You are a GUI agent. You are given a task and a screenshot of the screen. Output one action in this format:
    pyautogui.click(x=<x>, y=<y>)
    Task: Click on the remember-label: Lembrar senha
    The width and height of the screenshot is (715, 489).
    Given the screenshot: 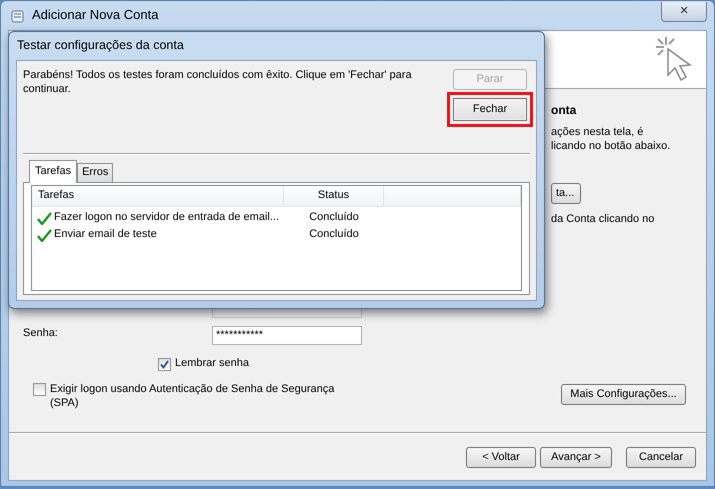 What is the action you would take?
    pyautogui.click(x=212, y=364)
    